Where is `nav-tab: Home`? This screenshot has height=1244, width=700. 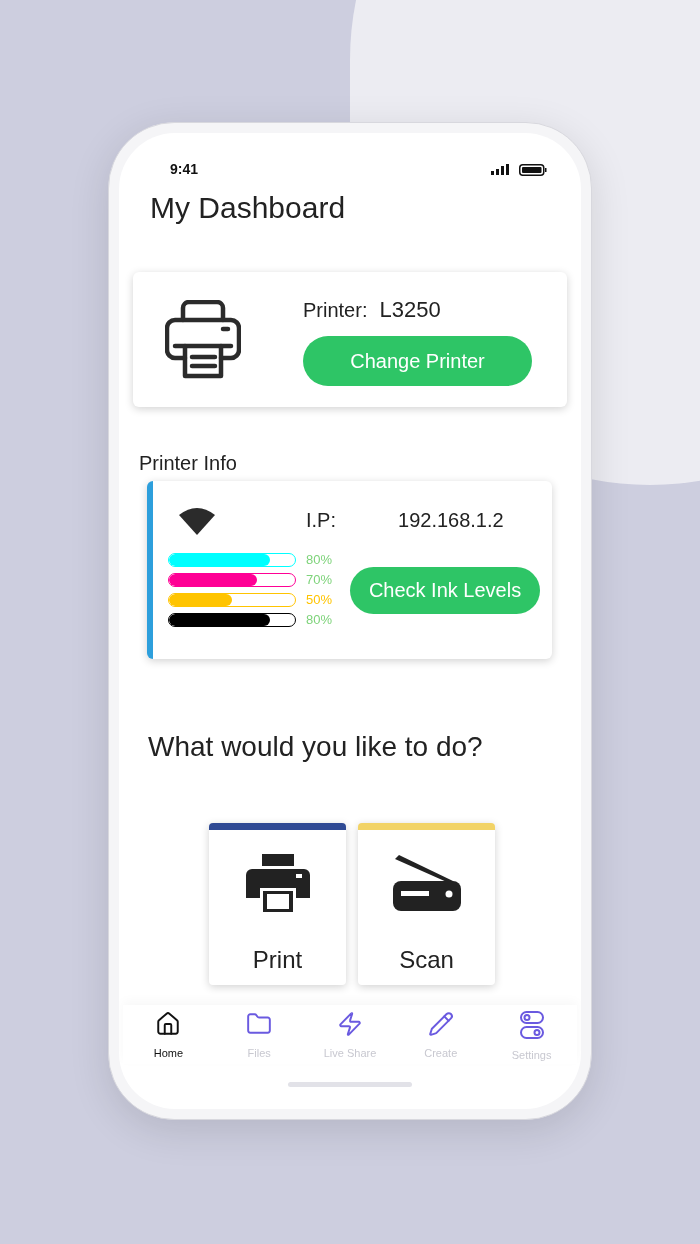
nav-tab: Home is located at coordinates (168, 1037).